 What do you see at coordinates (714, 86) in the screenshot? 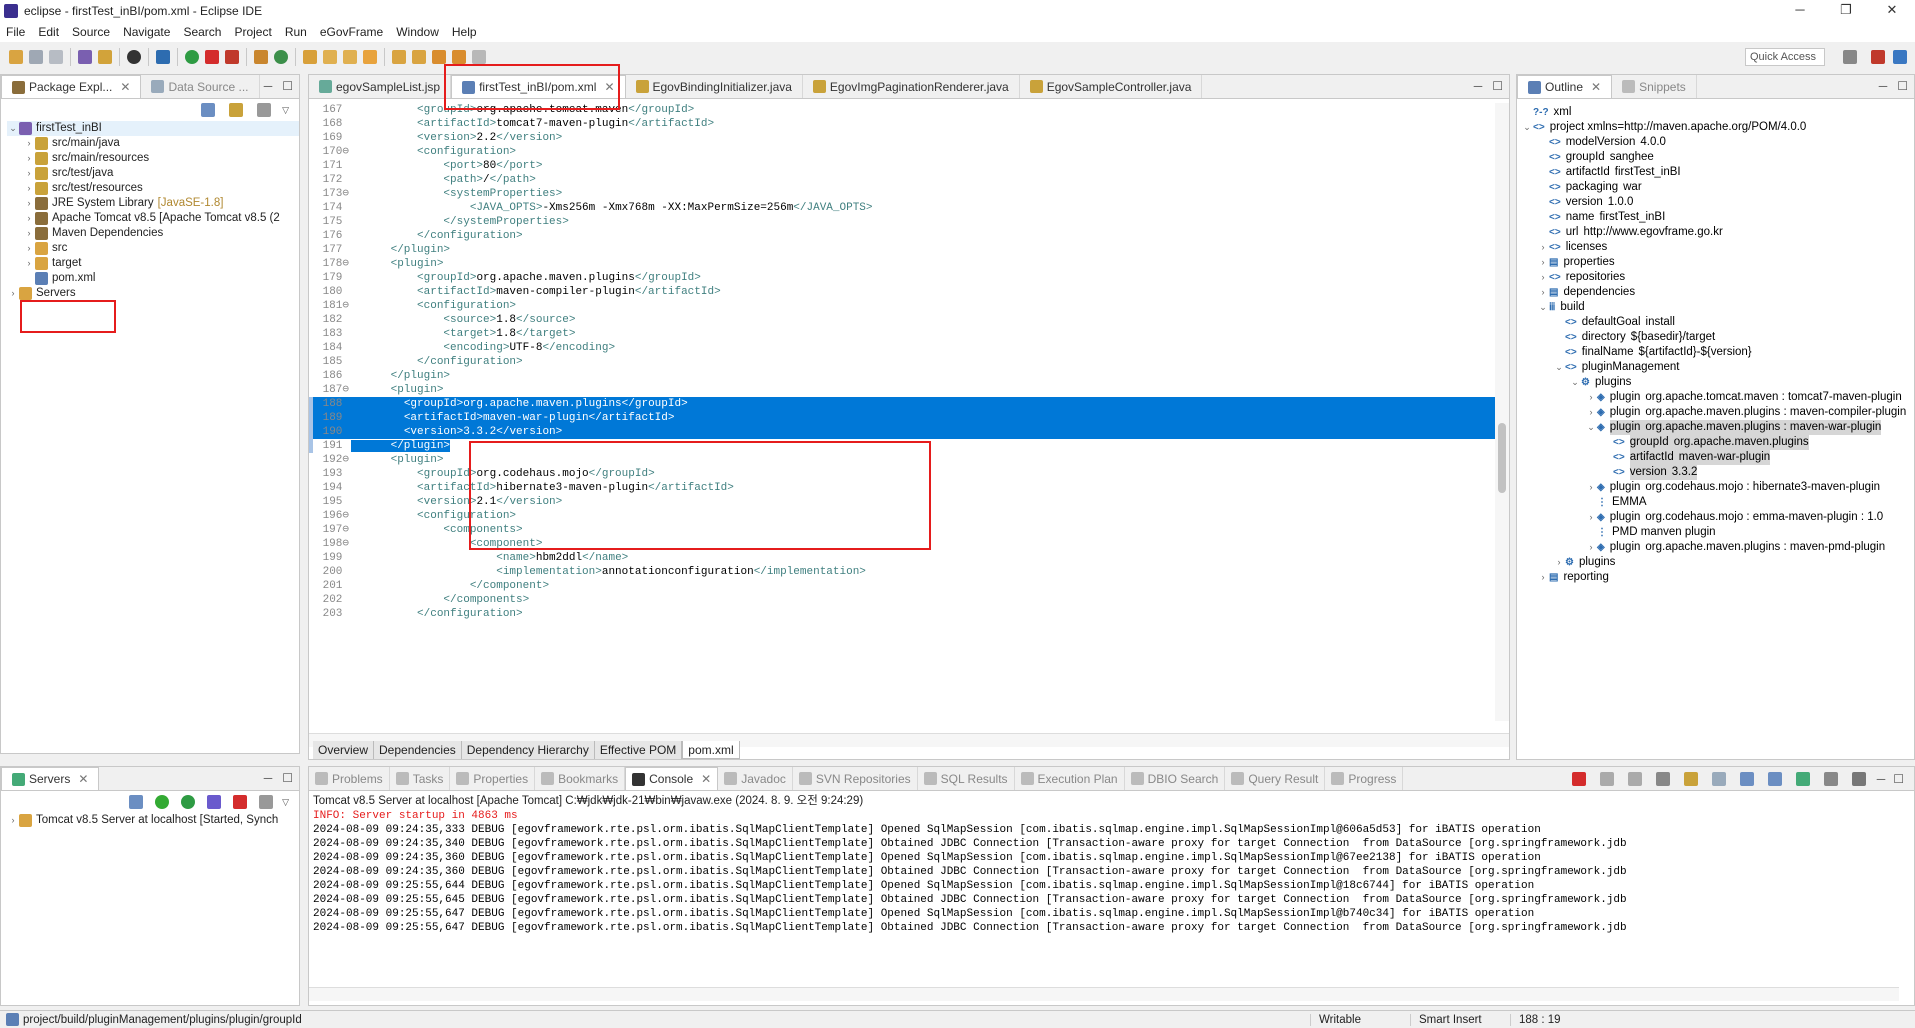
I see `editor-tab-2: EgovBindingInitializer.java` at bounding box center [714, 86].